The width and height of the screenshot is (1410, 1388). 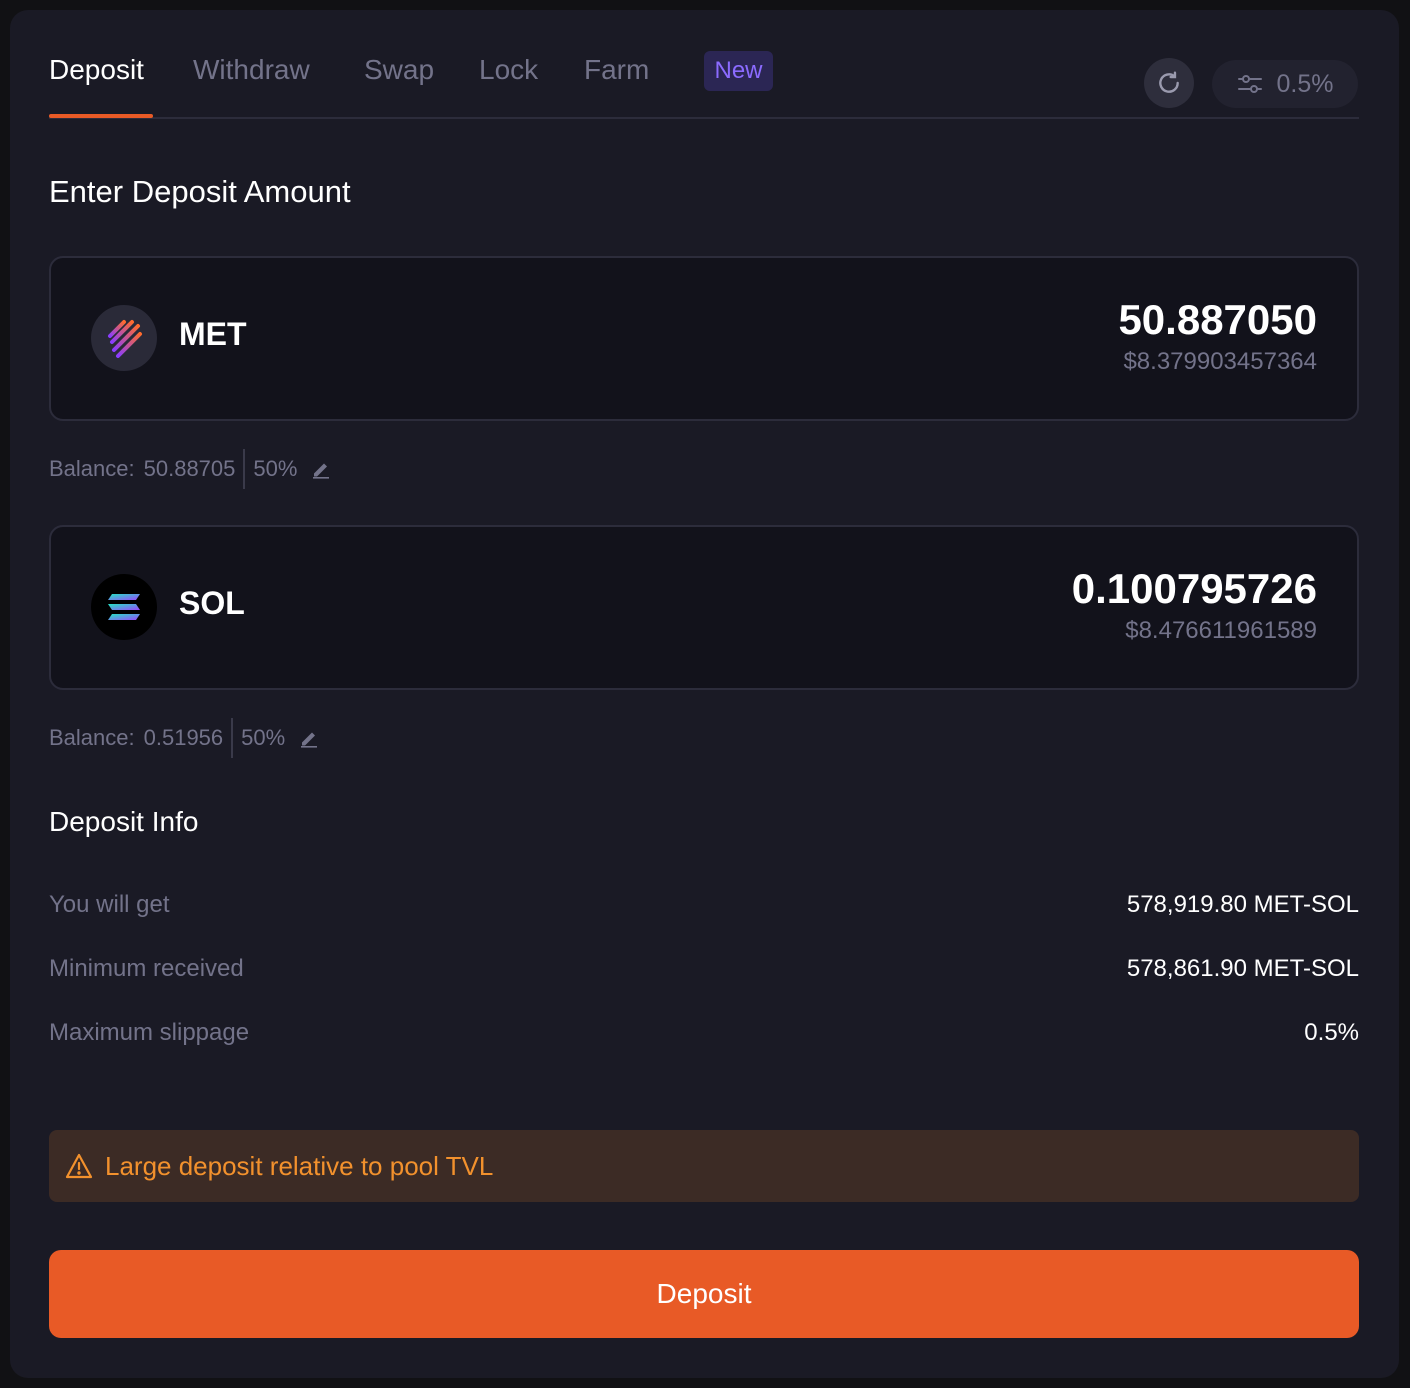 I want to click on balance-row-met: Balance: 50.88705 50%, so click(x=190, y=469).